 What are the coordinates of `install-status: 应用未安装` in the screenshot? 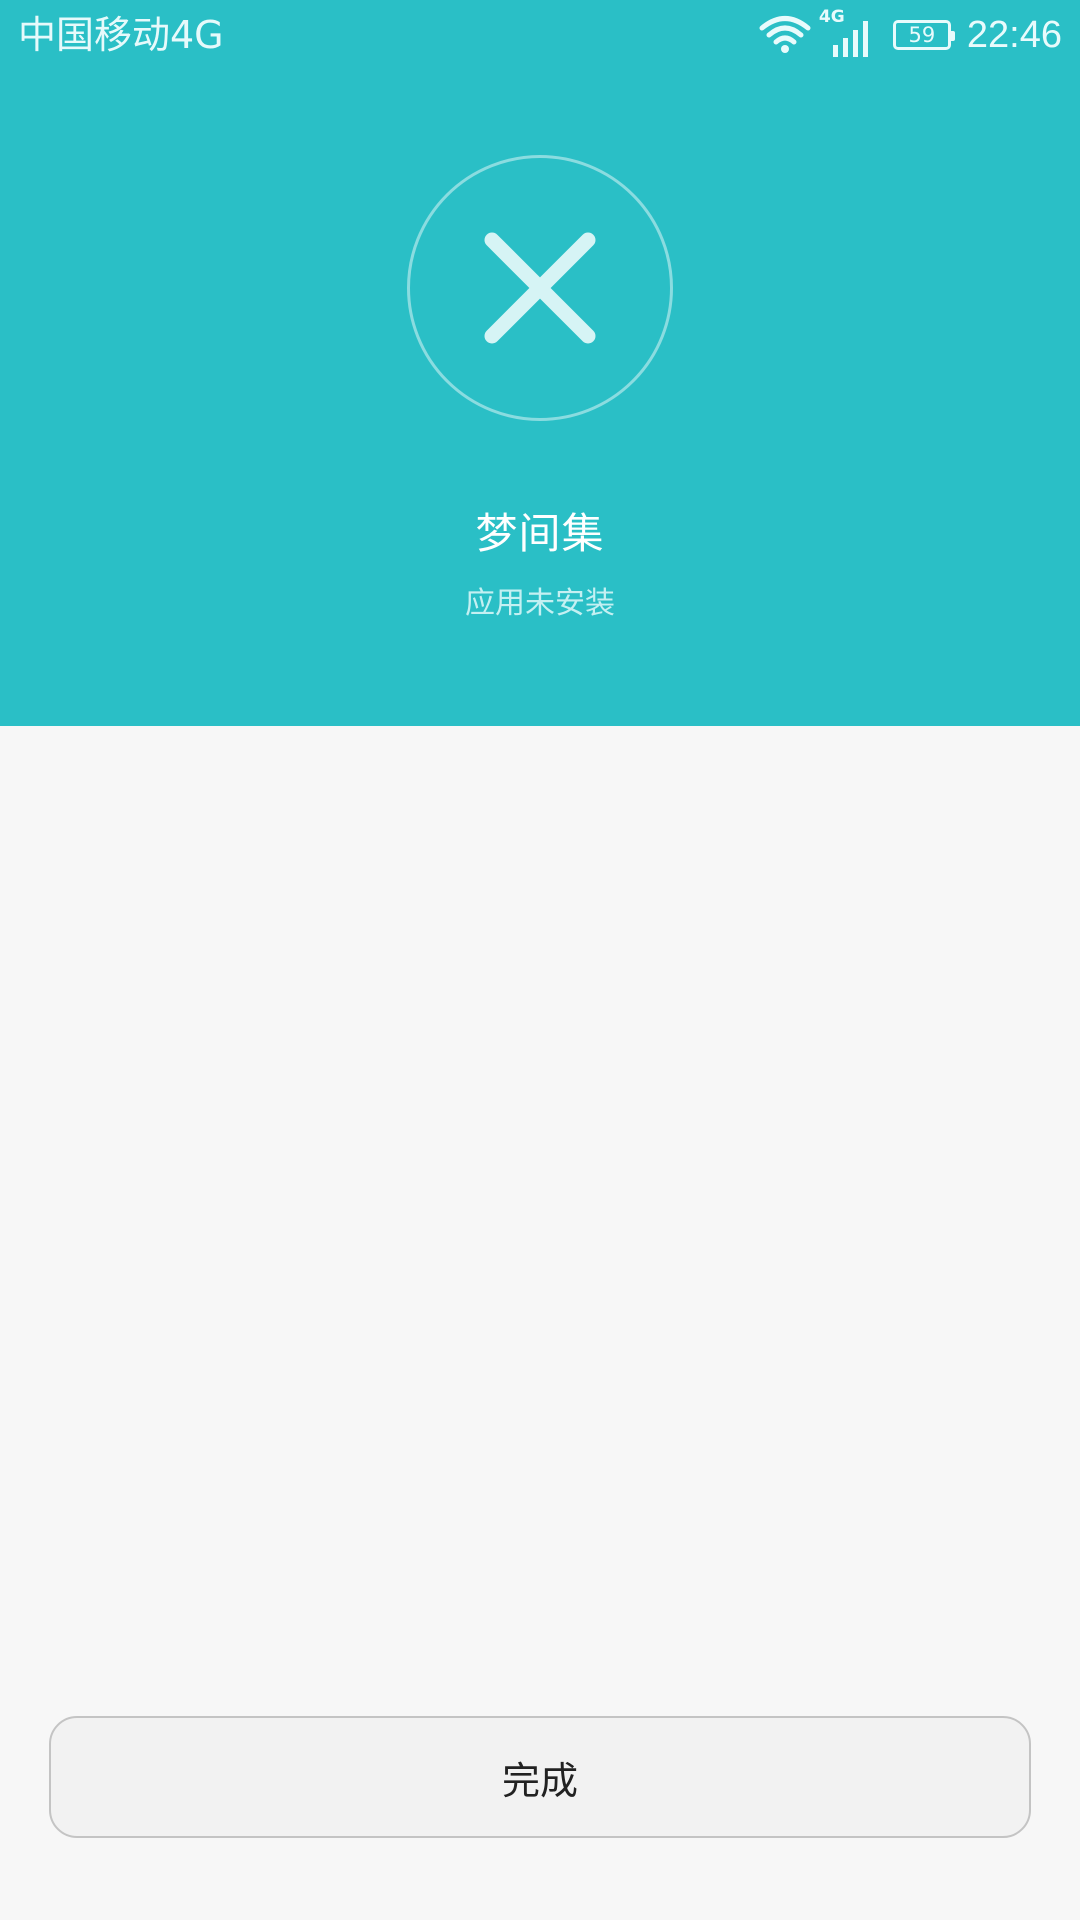 It's located at (540, 603).